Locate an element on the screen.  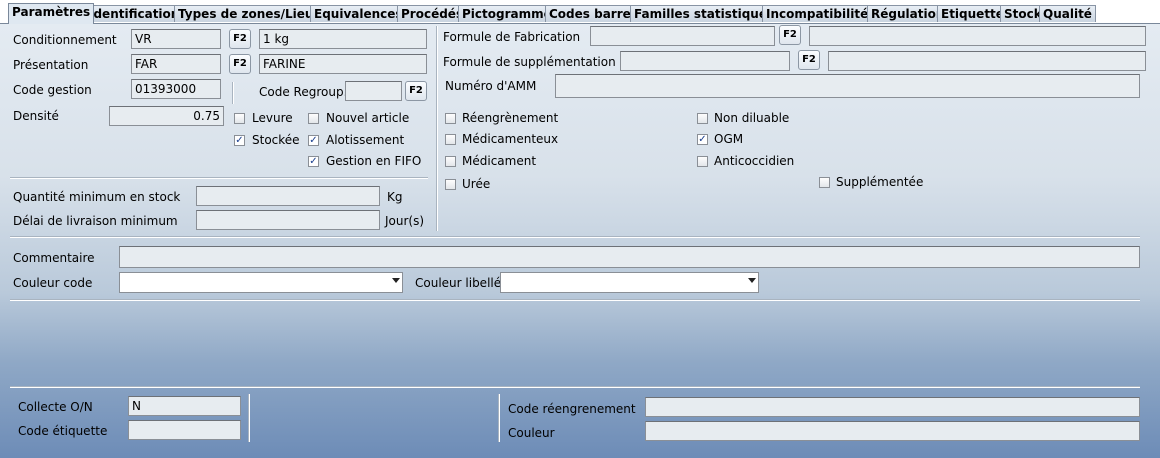
delai-label: Délai de livraison minimum is located at coordinates (95, 221).